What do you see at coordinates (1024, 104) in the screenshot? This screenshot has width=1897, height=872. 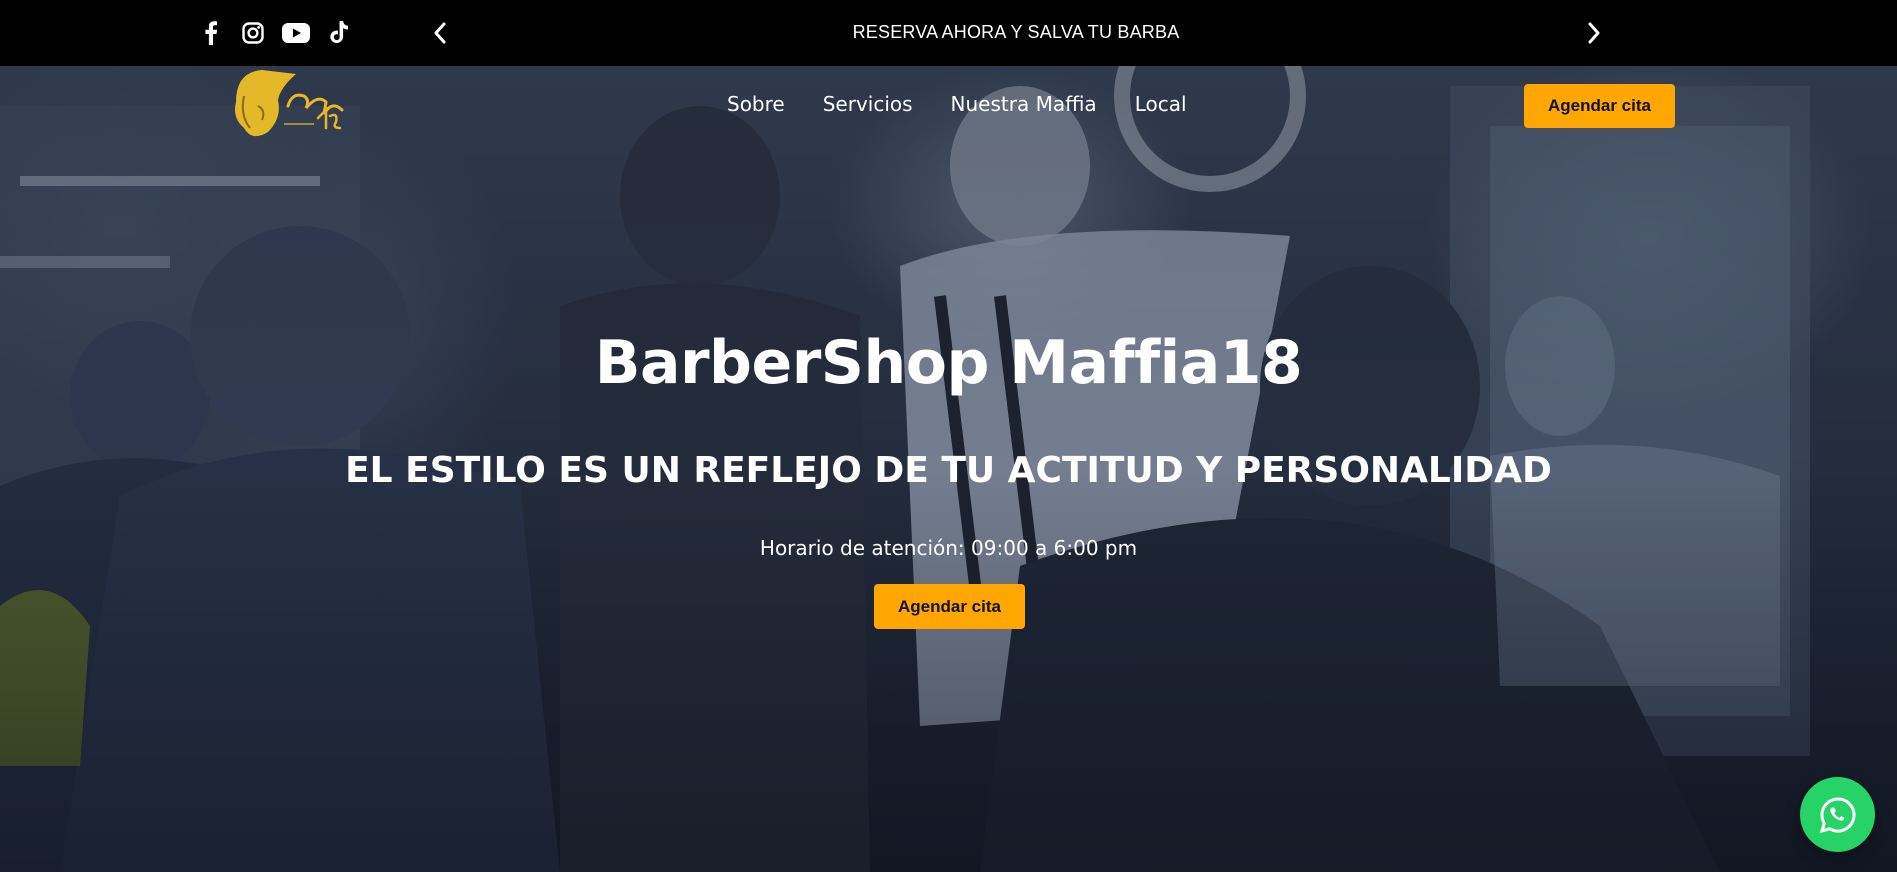 I see `nav-nuestra-maffia: Nuestra Maffia` at bounding box center [1024, 104].